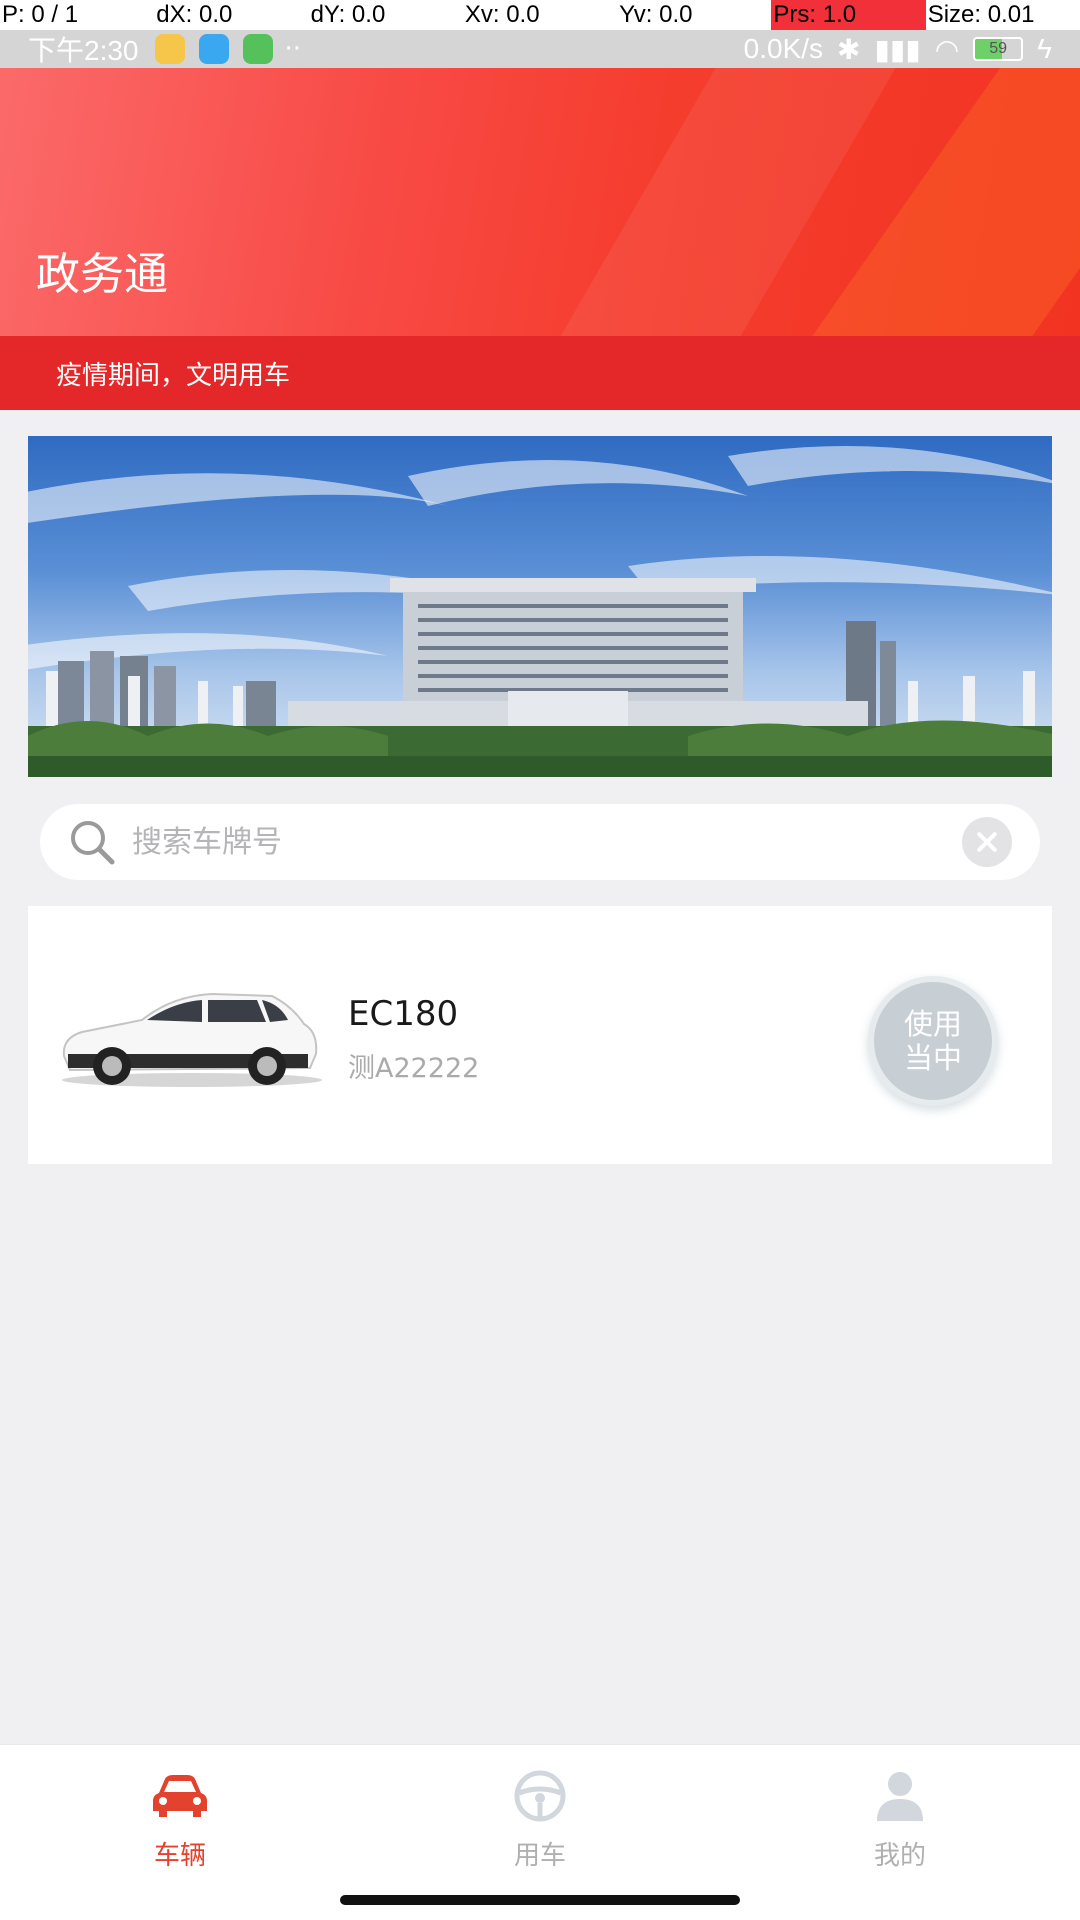 This screenshot has height=1920, width=1080. I want to click on debug-yv: Yv: 0.0, so click(656, 14).